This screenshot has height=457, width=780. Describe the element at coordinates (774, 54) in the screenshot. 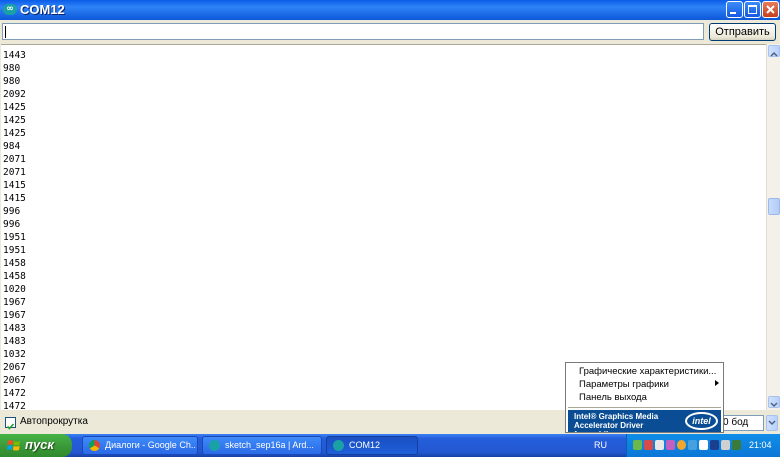

I see `chevron-up-icon` at that location.